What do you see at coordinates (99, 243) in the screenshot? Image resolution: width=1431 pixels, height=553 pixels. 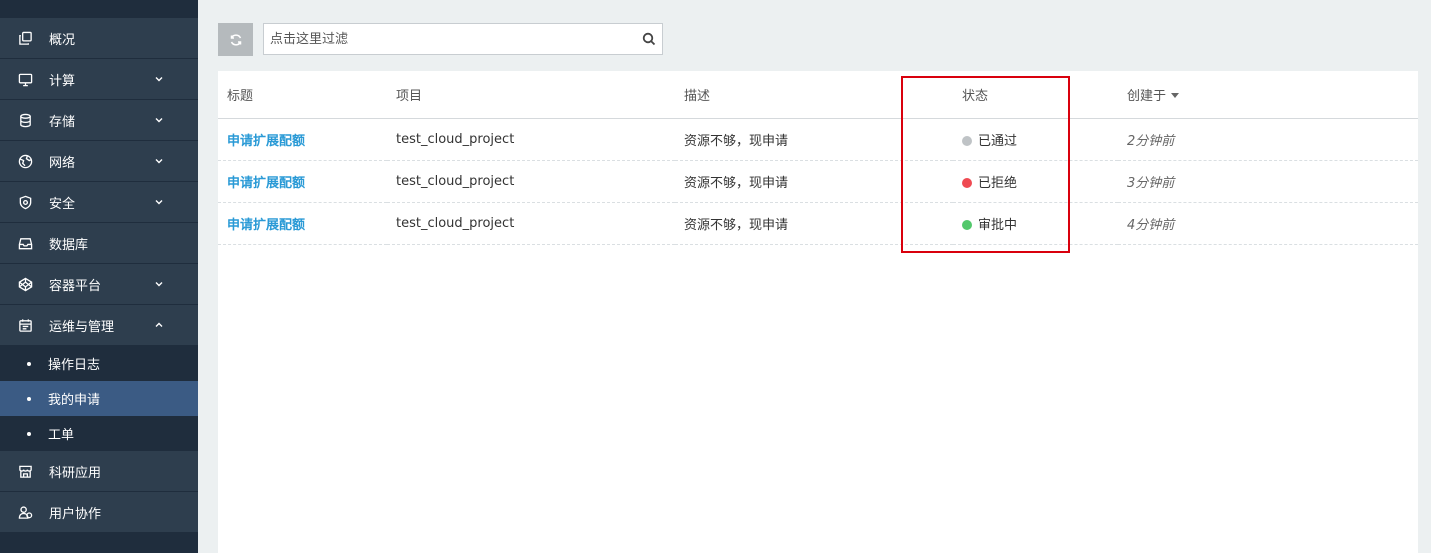 I see `sidebar-item-database: 数据库` at bounding box center [99, 243].